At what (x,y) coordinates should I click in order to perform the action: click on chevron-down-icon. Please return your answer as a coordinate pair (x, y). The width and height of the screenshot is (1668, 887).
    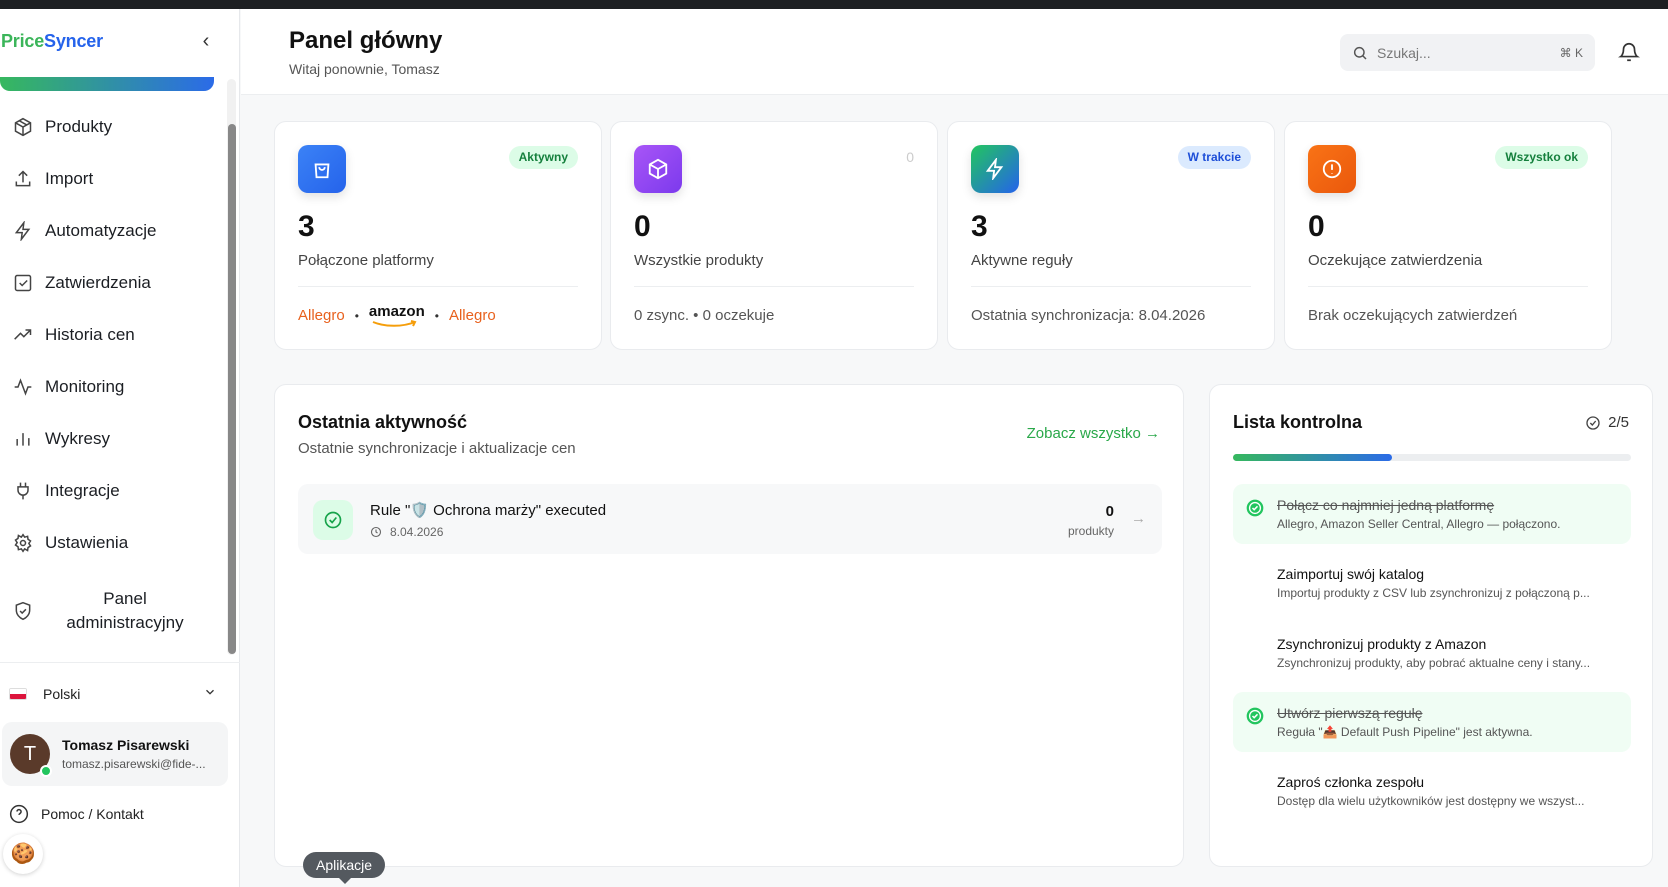
    Looking at the image, I should click on (210, 693).